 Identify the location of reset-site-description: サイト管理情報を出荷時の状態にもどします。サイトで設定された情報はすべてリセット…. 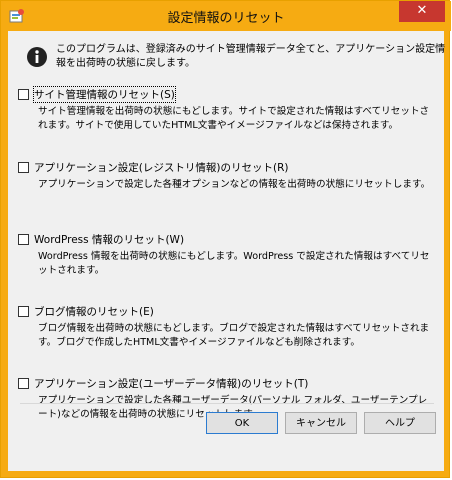
(234, 118).